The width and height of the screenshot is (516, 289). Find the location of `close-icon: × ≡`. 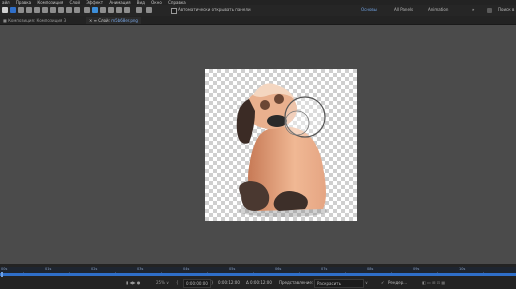

close-icon: × ≡ is located at coordinates (93, 20).